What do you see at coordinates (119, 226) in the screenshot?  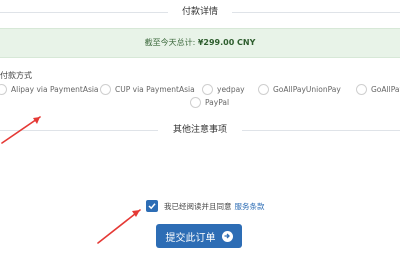 I see `annotation-arrow-line` at bounding box center [119, 226].